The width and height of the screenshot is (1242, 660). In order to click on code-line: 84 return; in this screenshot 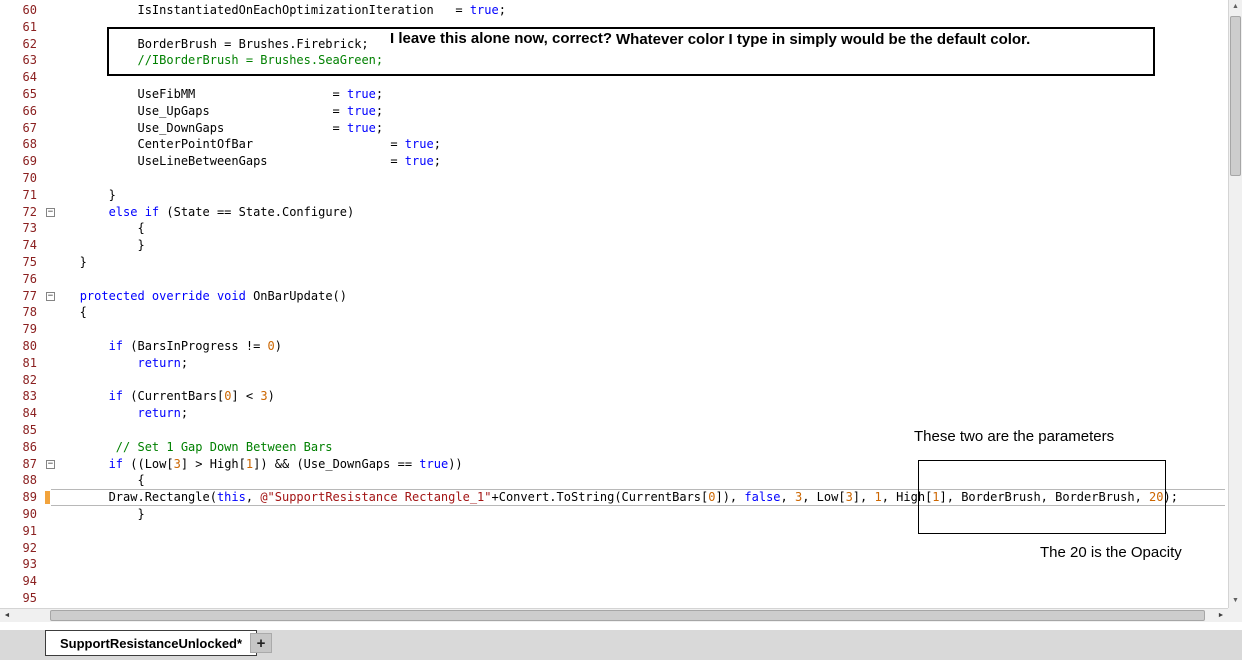, I will do `click(614, 413)`.